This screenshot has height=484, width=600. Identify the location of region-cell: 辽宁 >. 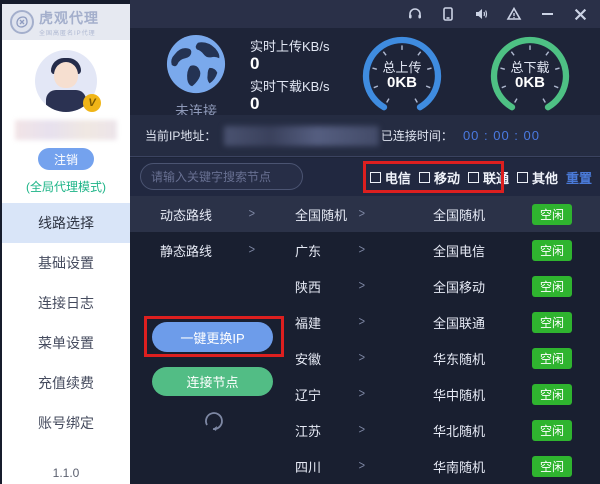
(354, 394).